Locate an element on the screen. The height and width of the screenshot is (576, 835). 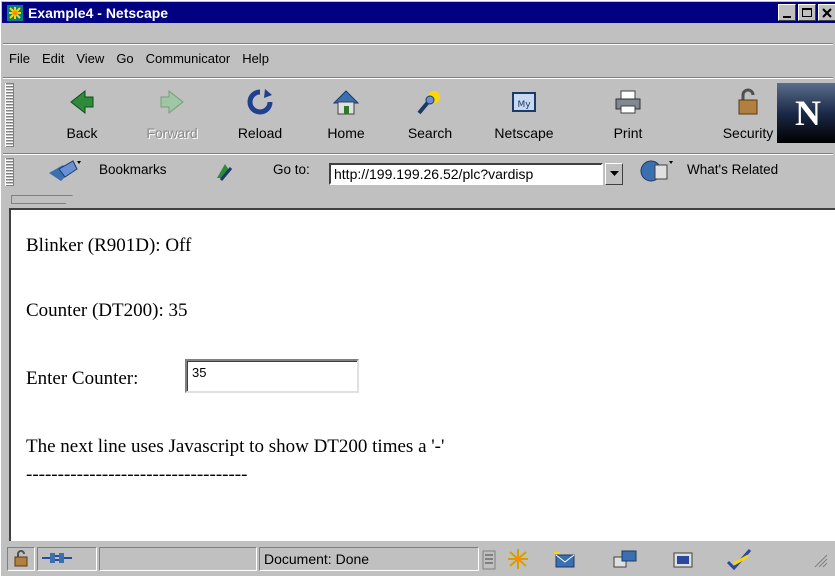
unlocked-lock-icon is located at coordinates (21, 559).